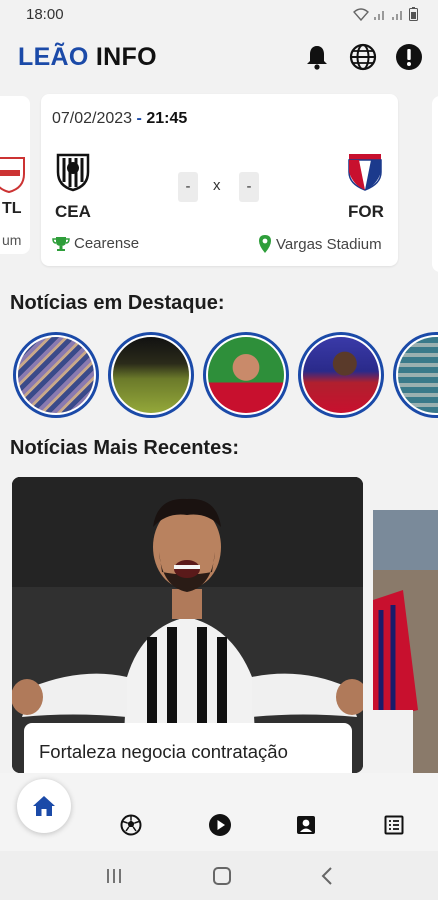 Image resolution: width=438 pixels, height=900 pixels. I want to click on soccer-ball-icon, so click(131, 825).